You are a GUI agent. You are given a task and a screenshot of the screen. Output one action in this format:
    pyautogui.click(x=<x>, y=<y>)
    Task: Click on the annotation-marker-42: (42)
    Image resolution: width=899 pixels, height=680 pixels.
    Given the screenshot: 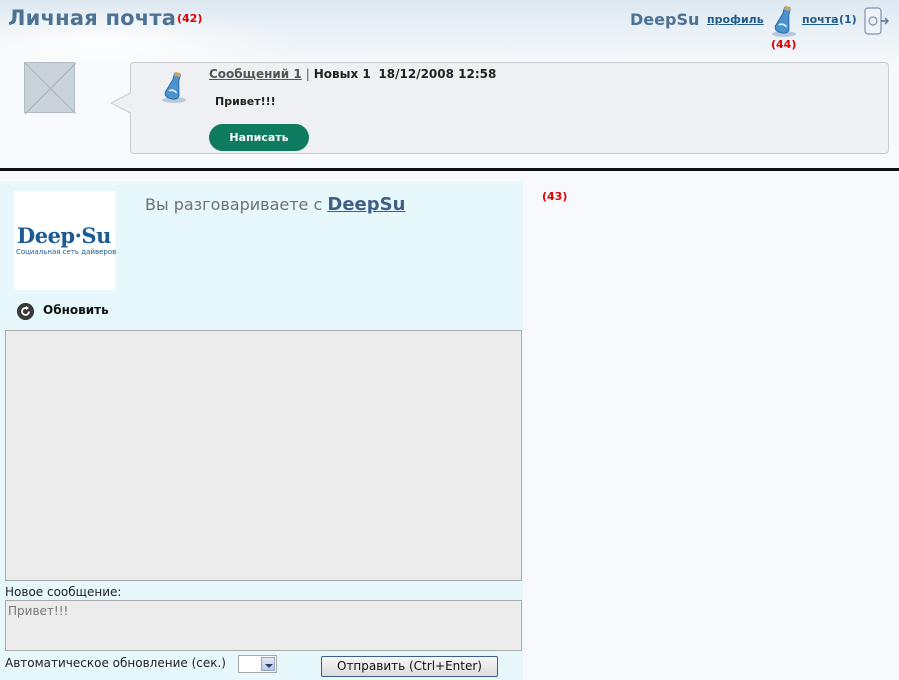 What is the action you would take?
    pyautogui.click(x=190, y=18)
    